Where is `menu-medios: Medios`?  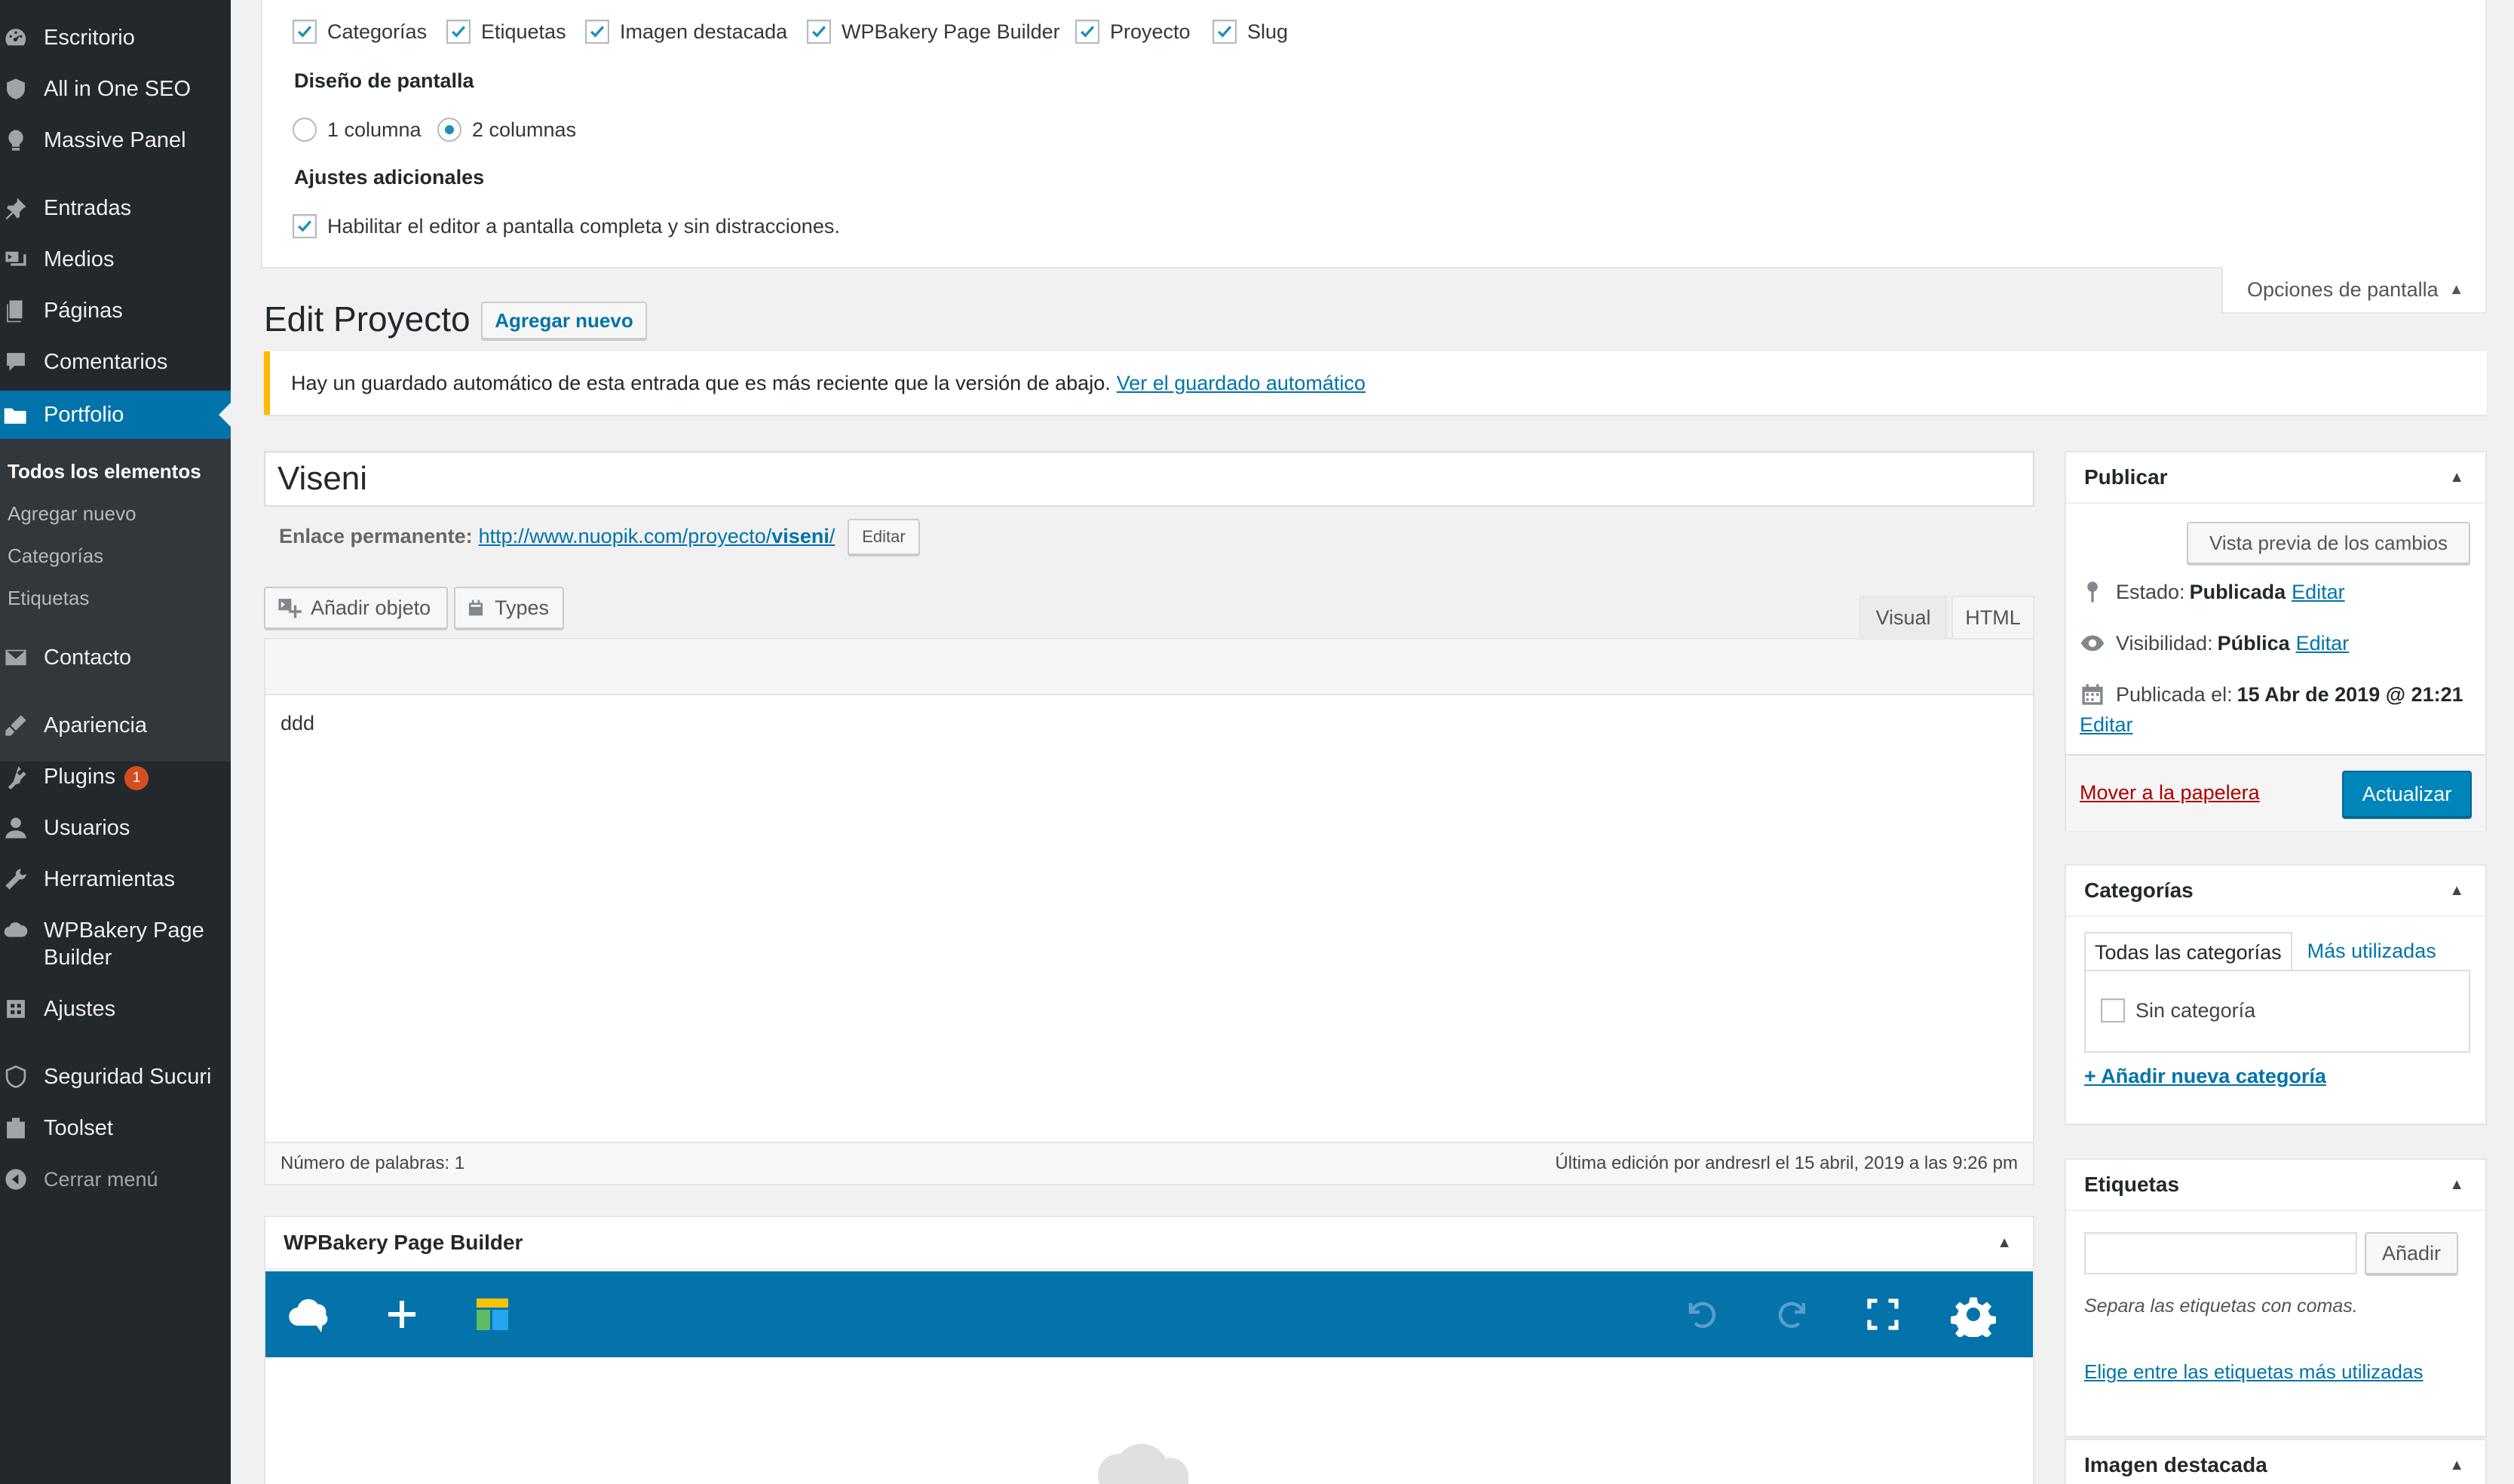
menu-medios: Medios is located at coordinates (116, 259).